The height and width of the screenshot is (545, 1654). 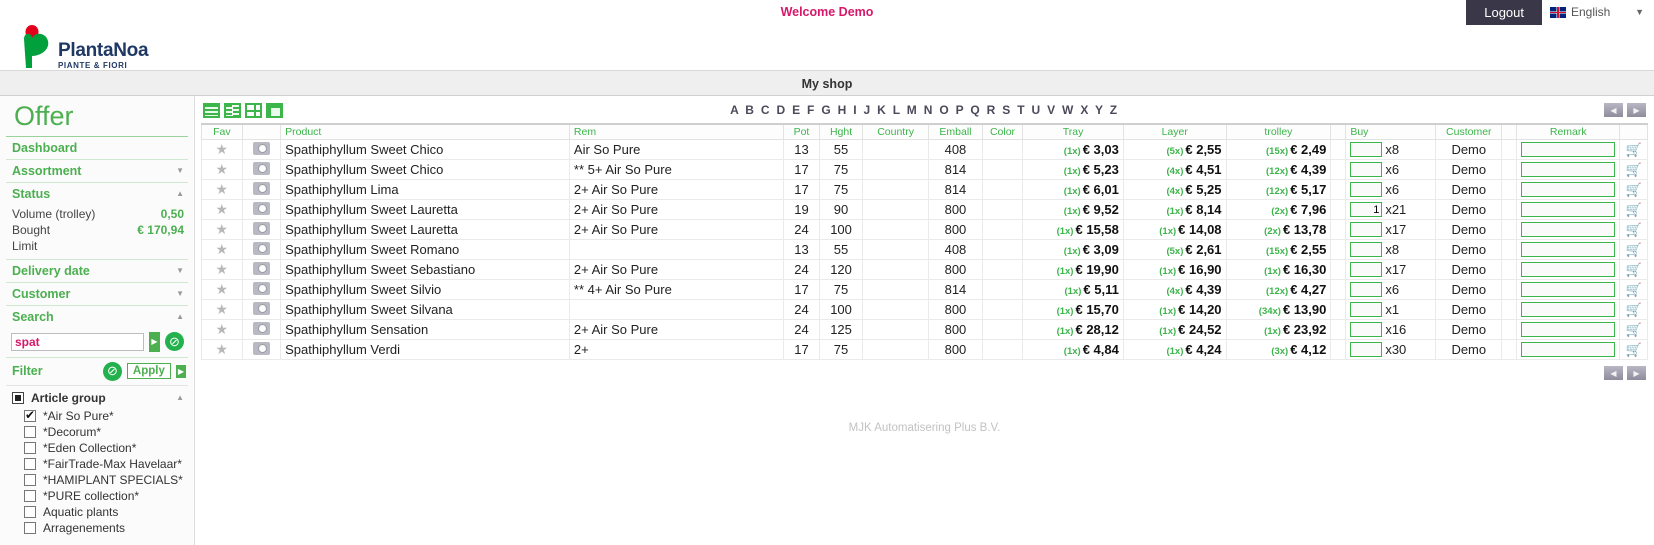 What do you see at coordinates (98, 416) in the screenshot?
I see `filter-item: *Air So Pure*` at bounding box center [98, 416].